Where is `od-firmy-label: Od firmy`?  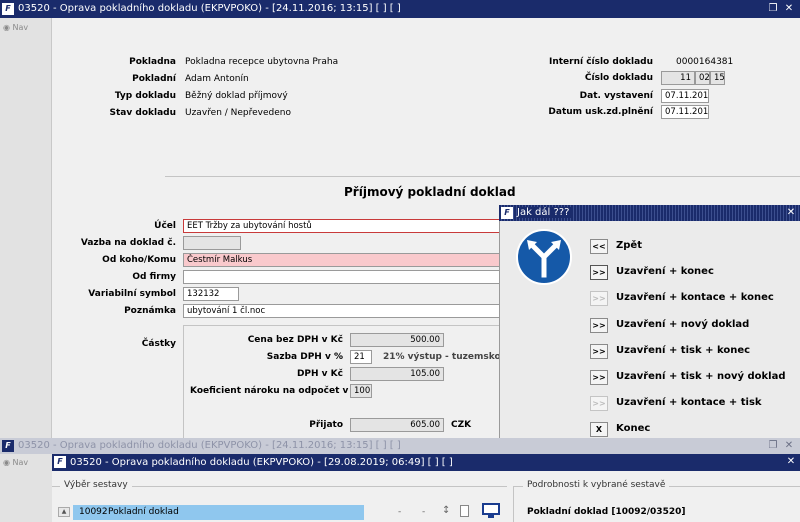 od-firmy-label: Od firmy is located at coordinates (154, 277).